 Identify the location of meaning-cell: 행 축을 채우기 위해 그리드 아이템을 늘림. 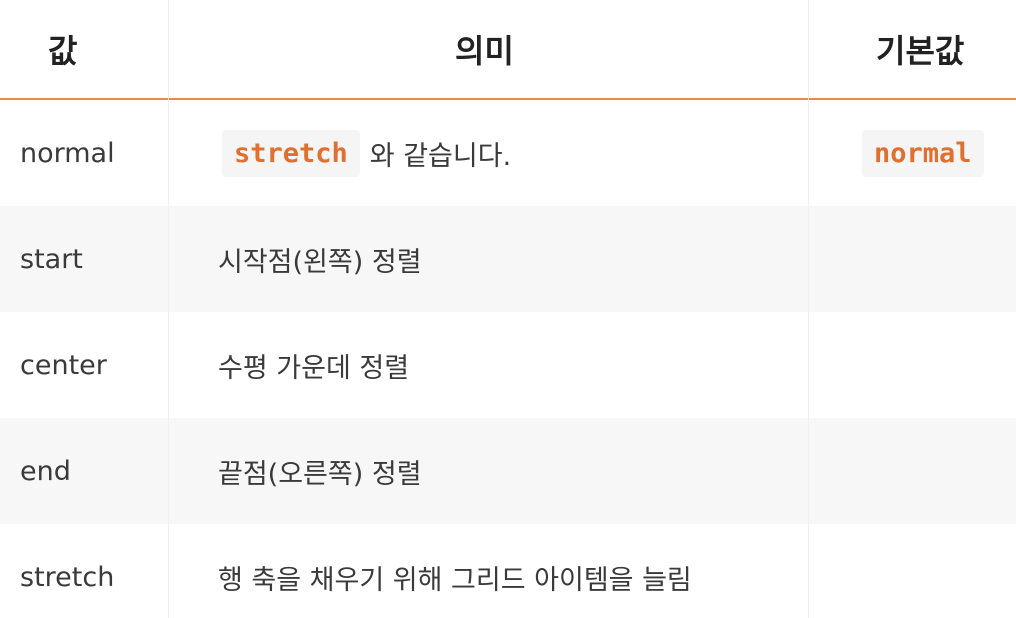
(455, 580).